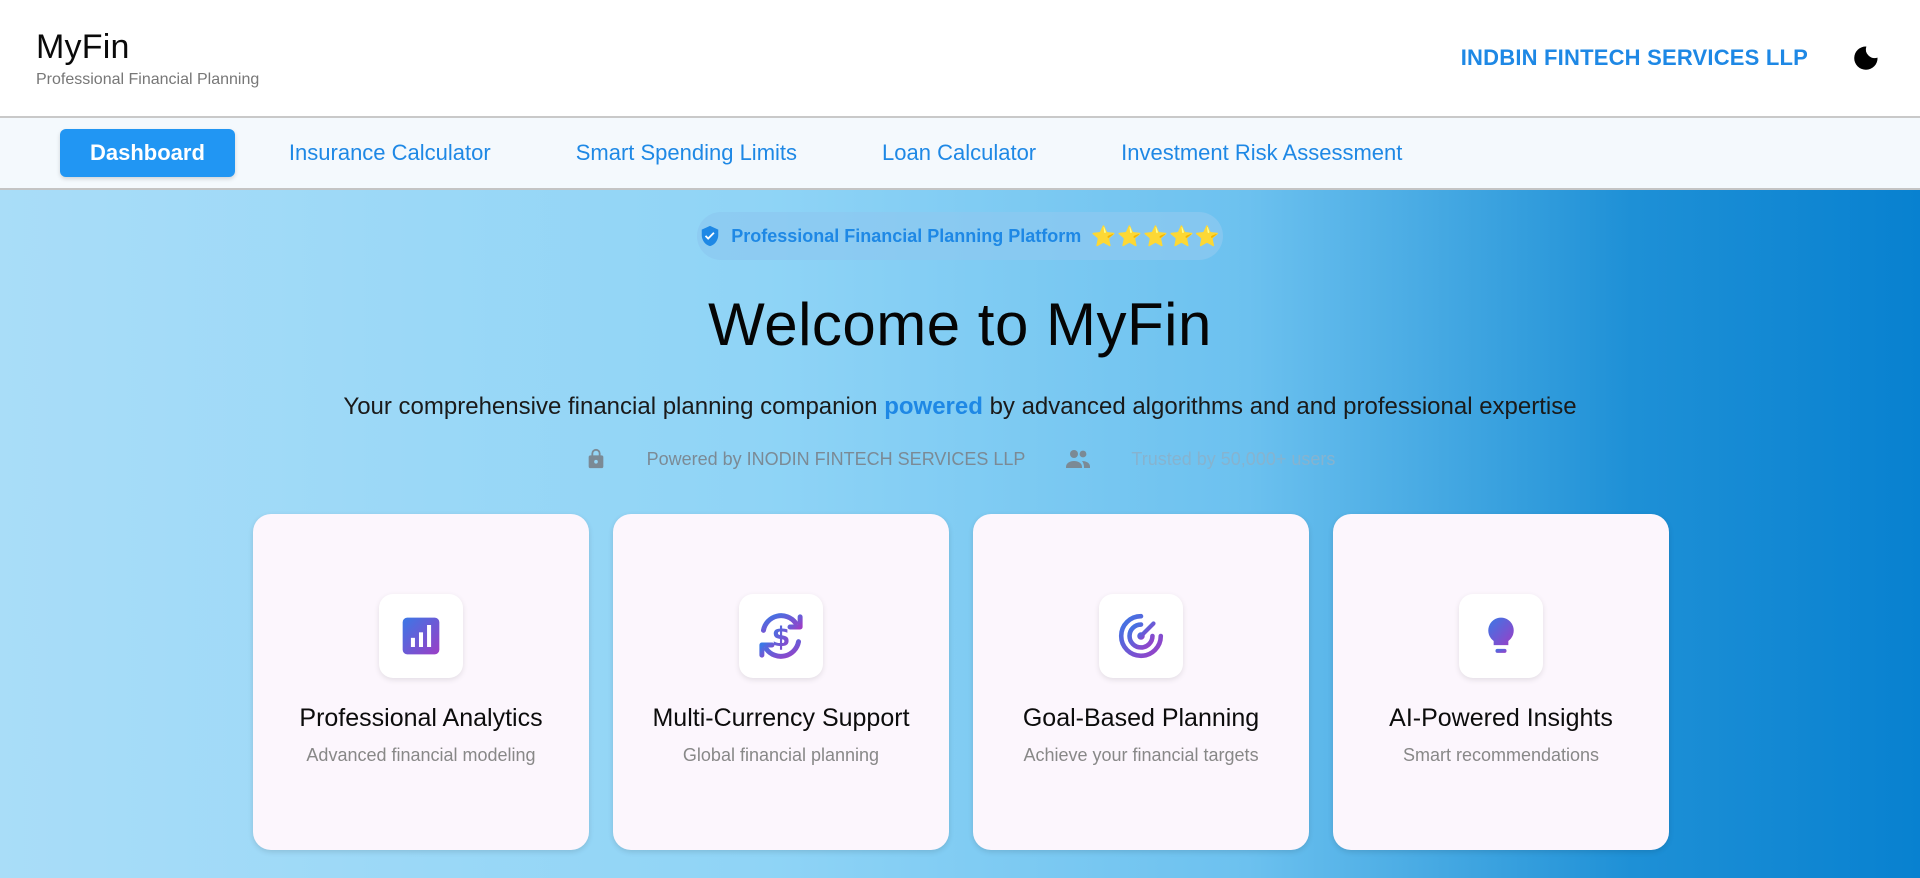 Image resolution: width=1920 pixels, height=878 pixels. Describe the element at coordinates (147, 47) in the screenshot. I see `brand-title: MyFin` at that location.